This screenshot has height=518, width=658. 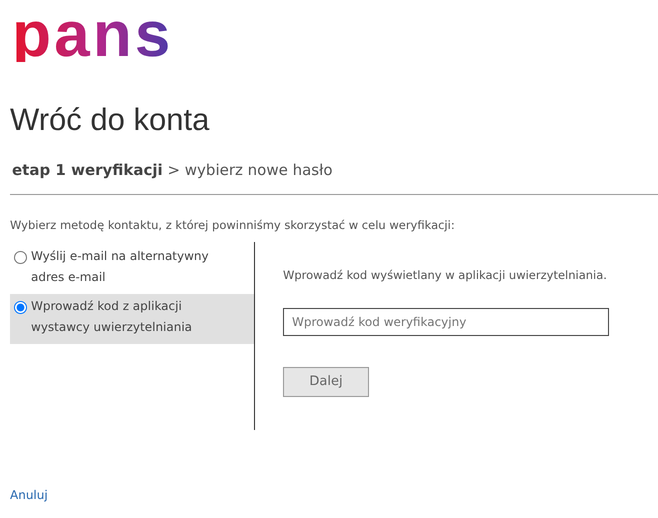 What do you see at coordinates (445, 275) in the screenshot?
I see `info-text: Wprowadź kod wyświetlany w aplikacji uwierzytelniania.` at bounding box center [445, 275].